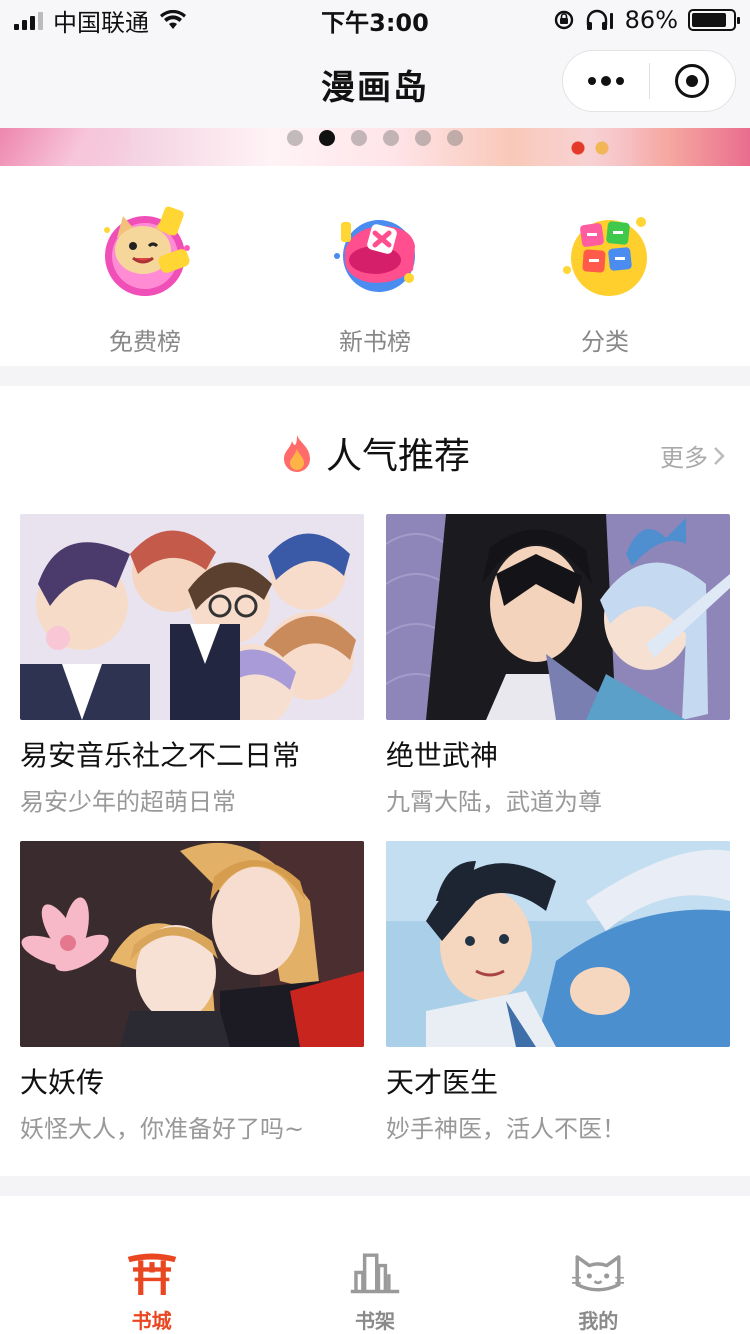 The height and width of the screenshot is (1334, 750). Describe the element at coordinates (563, 20) in the screenshot. I see `orientation-lock-icon` at that location.